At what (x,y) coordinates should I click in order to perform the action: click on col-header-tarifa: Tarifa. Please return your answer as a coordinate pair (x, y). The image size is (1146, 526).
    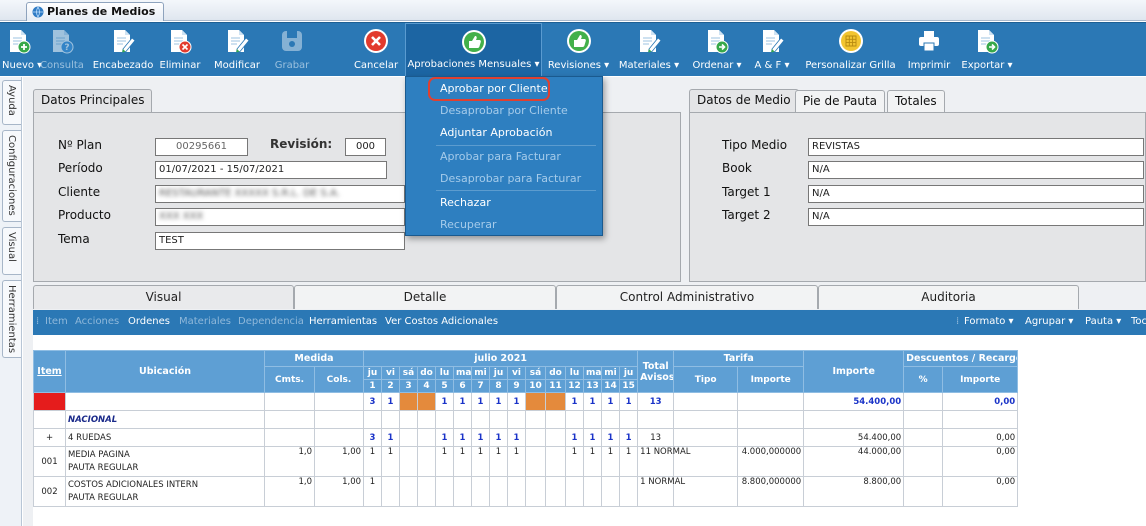
    Looking at the image, I should click on (739, 358).